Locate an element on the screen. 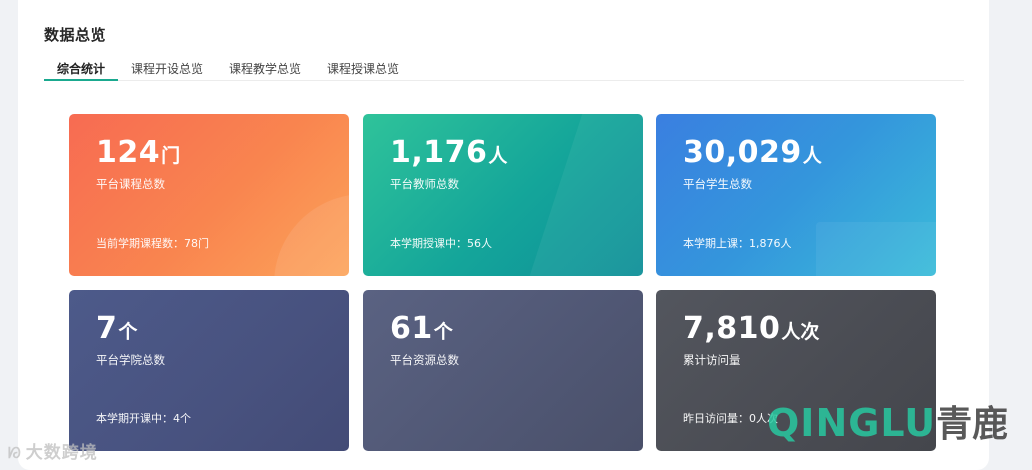  stat-value-row: 1,176人 is located at coordinates (448, 153).